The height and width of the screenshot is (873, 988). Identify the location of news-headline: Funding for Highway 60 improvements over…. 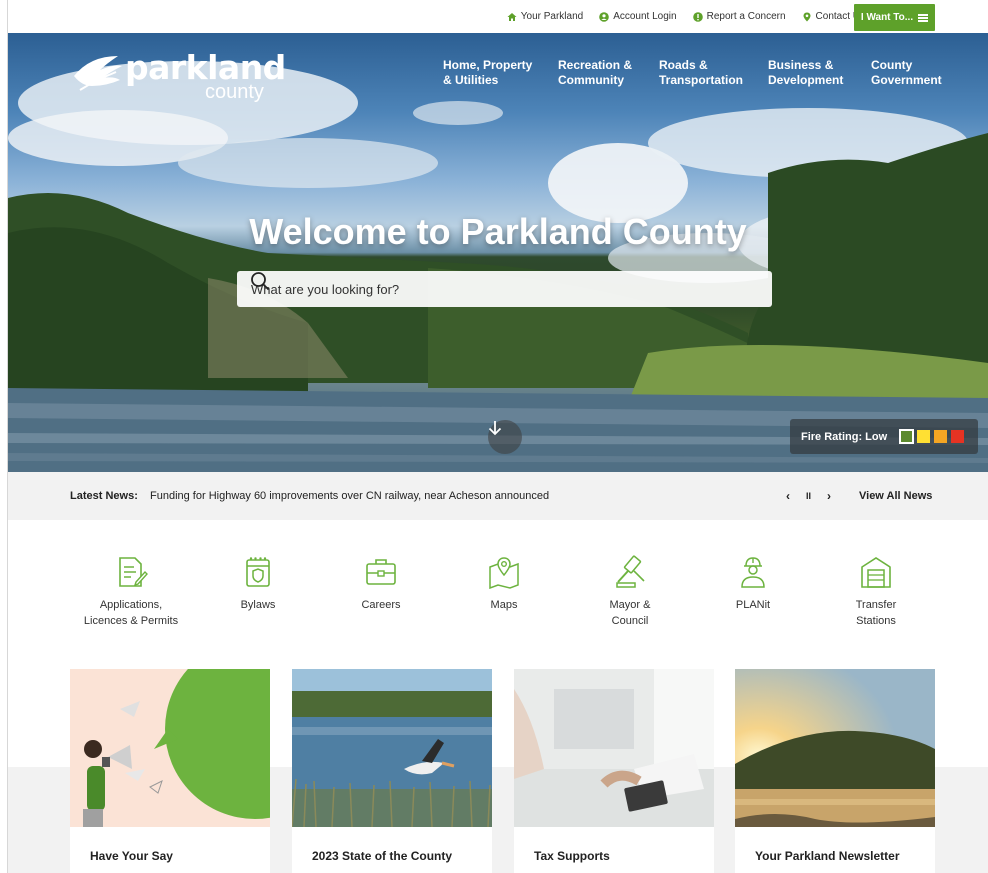
(349, 496).